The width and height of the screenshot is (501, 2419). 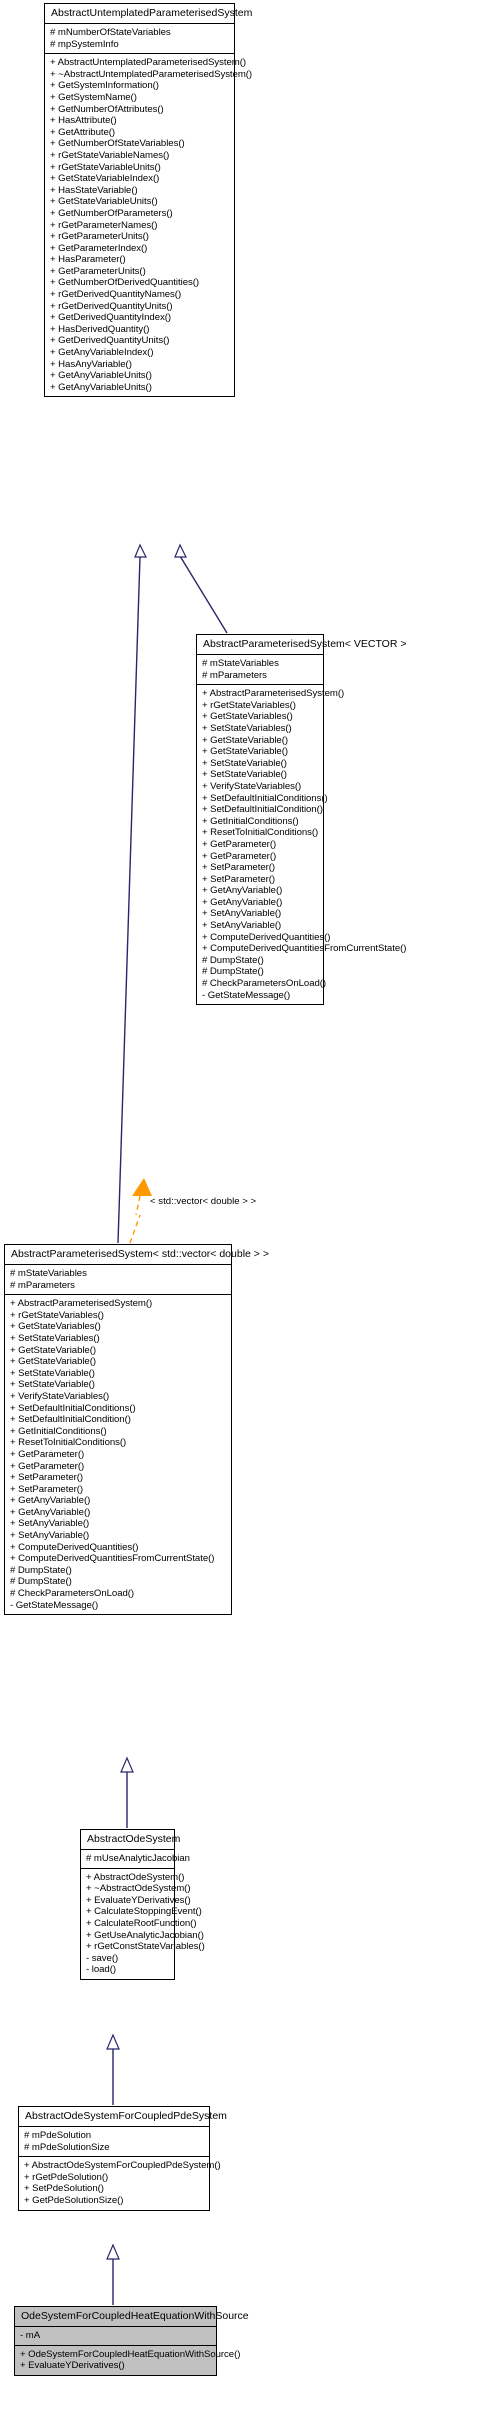 I want to click on class-operation: + GetDerivedQuantityIndex(), so click(x=111, y=318).